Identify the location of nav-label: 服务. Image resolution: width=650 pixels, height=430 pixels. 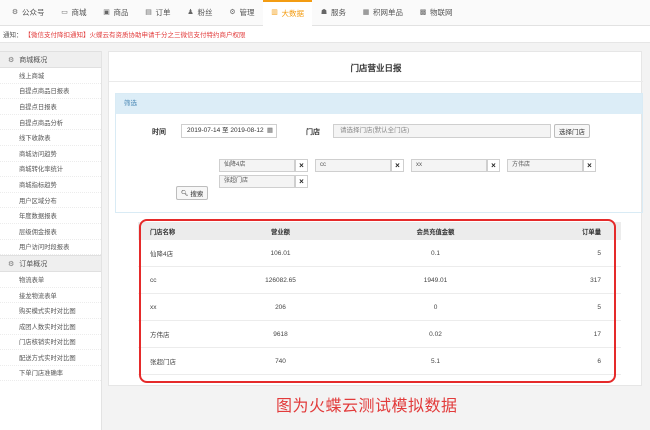
(338, 12).